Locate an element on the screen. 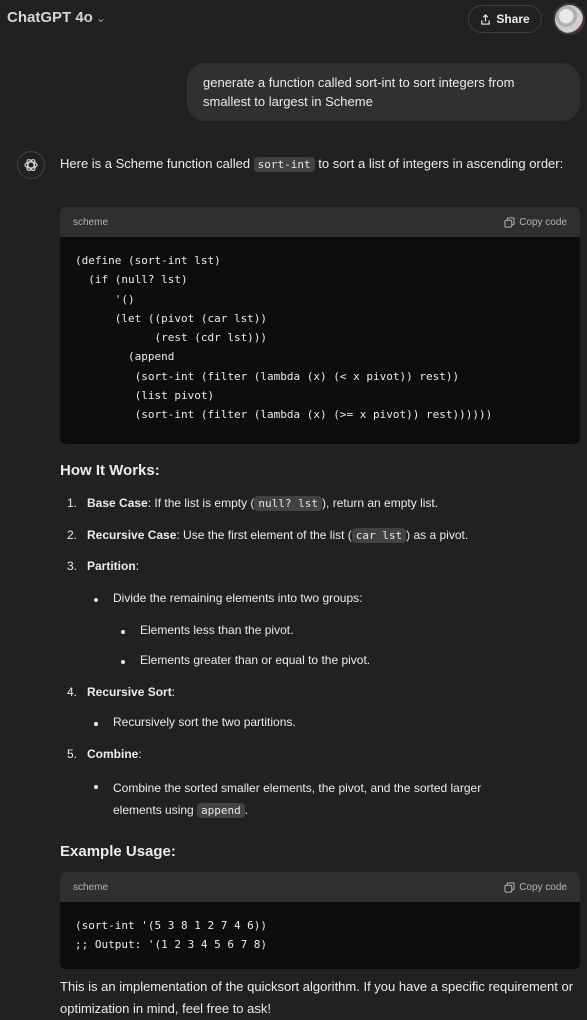 This screenshot has height=1020, width=587. combine-text: elements using is located at coordinates (155, 810).